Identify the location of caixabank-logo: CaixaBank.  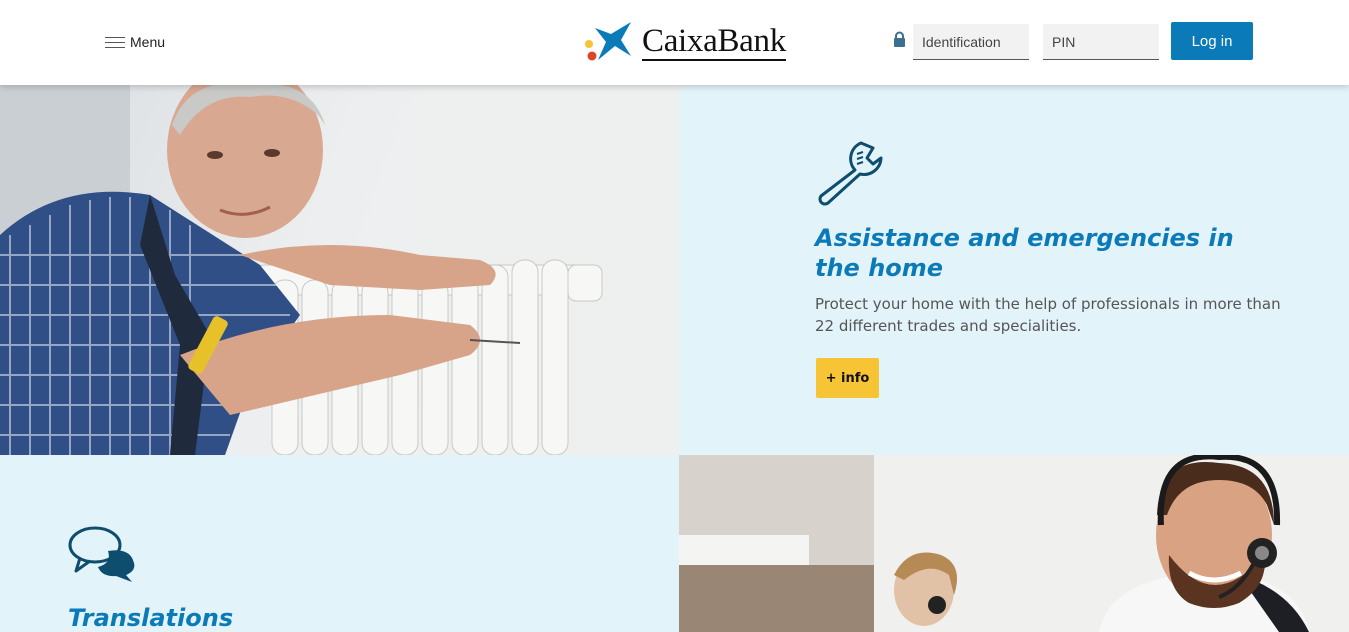
(683, 42).